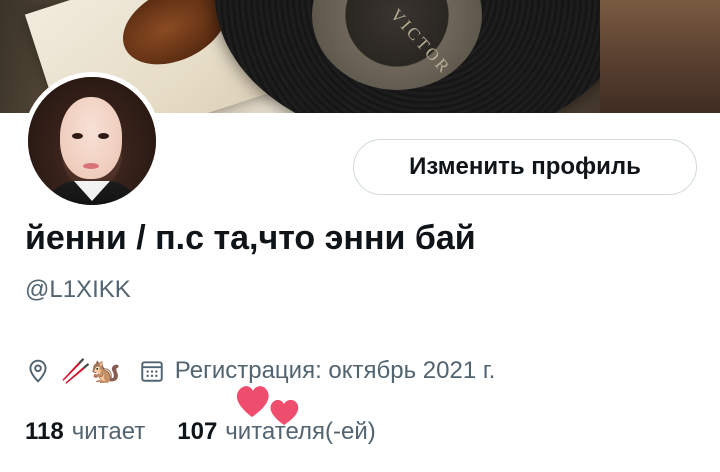  Describe the element at coordinates (525, 167) in the screenshot. I see `edit-profile-button: Изменить профиль` at that location.